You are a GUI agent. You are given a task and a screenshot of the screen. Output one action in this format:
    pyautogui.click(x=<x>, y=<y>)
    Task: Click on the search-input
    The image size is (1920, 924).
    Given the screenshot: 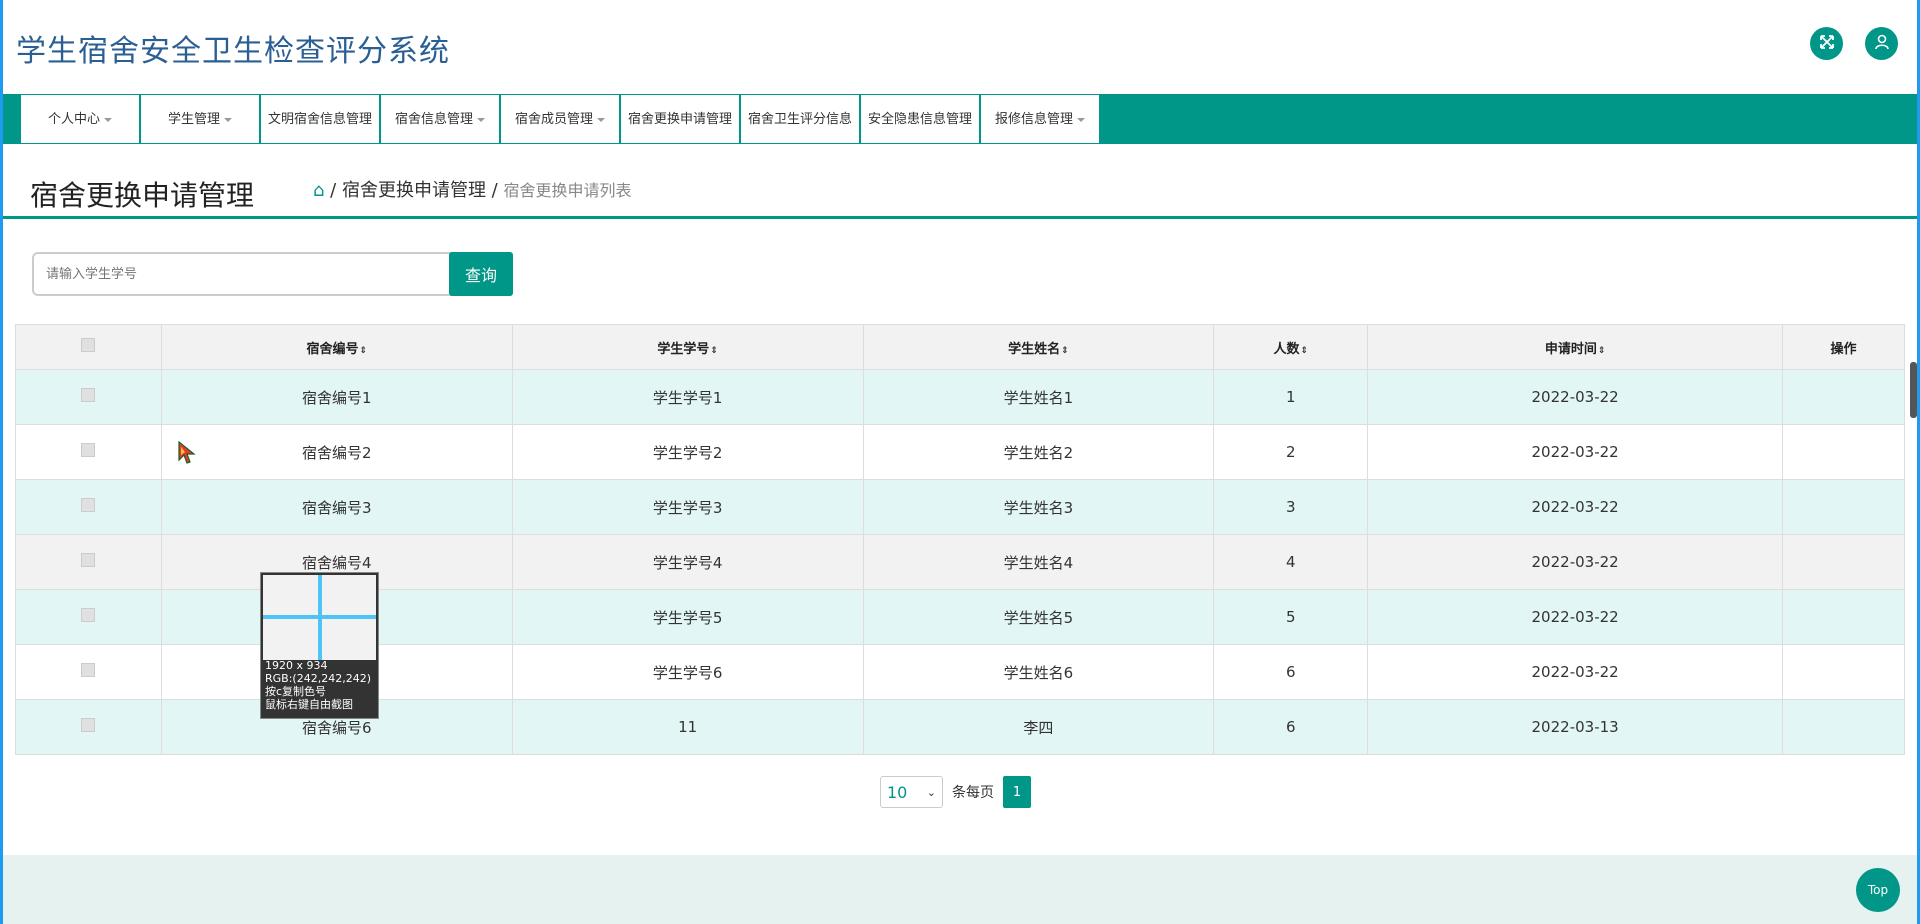 What is the action you would take?
    pyautogui.click(x=247, y=274)
    